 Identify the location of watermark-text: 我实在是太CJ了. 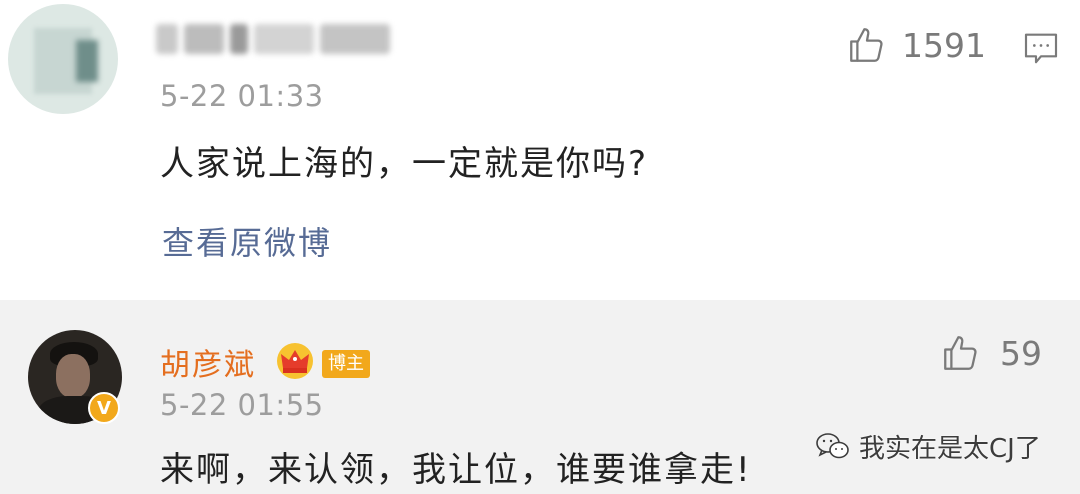
(950, 449).